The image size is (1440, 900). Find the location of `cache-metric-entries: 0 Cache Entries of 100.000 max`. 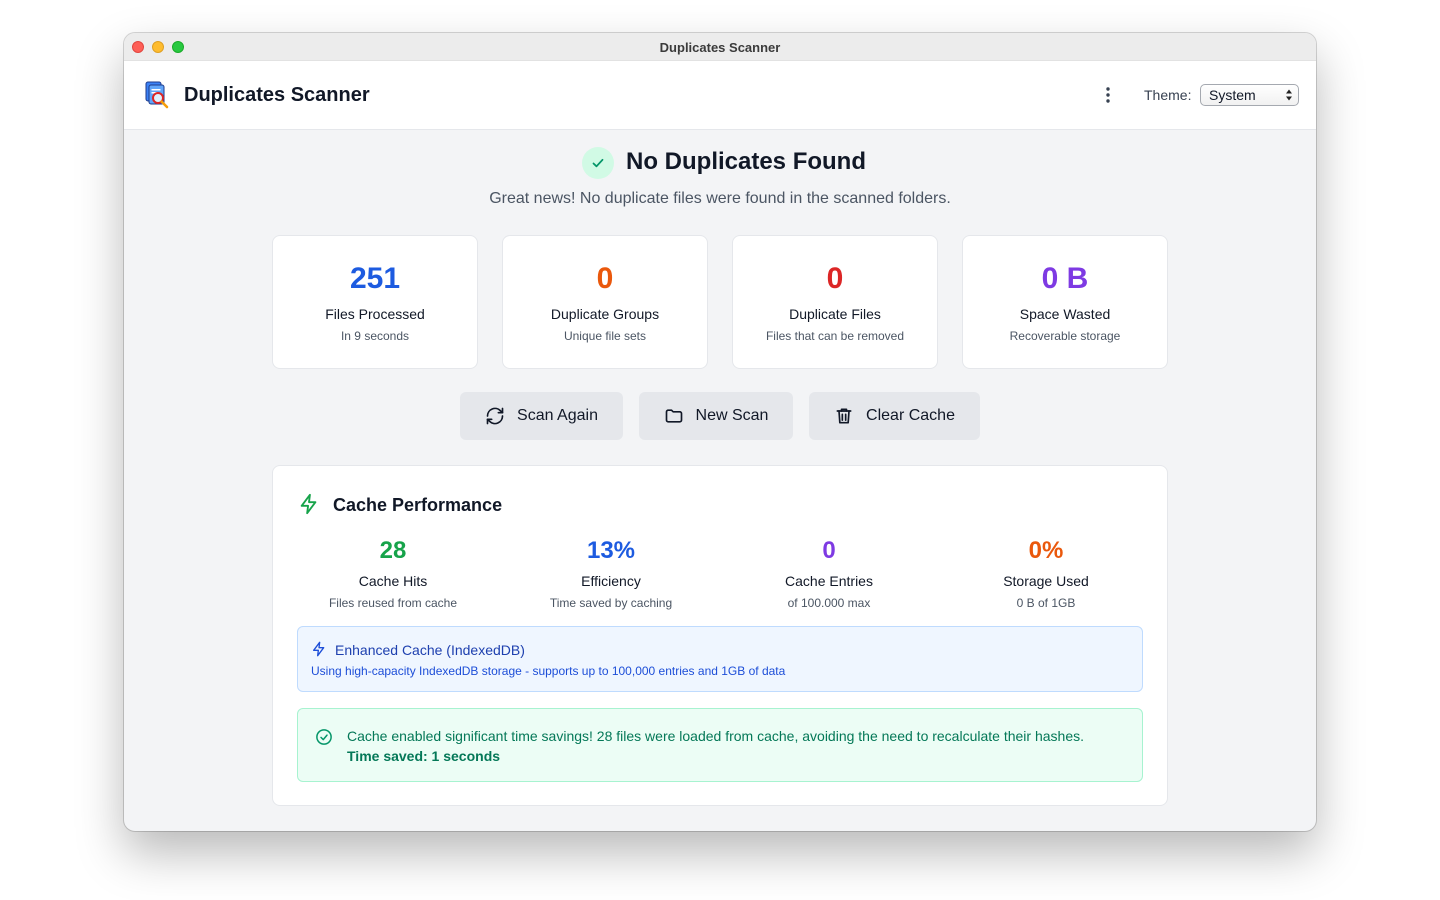

cache-metric-entries: 0 Cache Entries of 100.000 max is located at coordinates (829, 573).